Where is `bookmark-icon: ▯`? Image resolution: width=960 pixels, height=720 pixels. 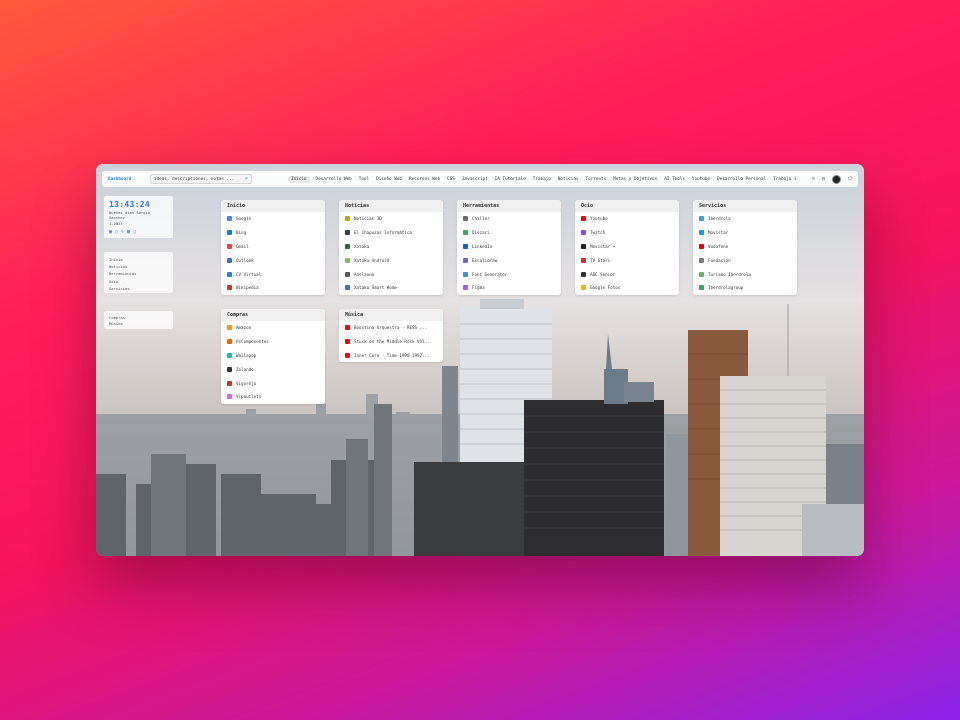 bookmark-icon: ▯ is located at coordinates (134, 232).